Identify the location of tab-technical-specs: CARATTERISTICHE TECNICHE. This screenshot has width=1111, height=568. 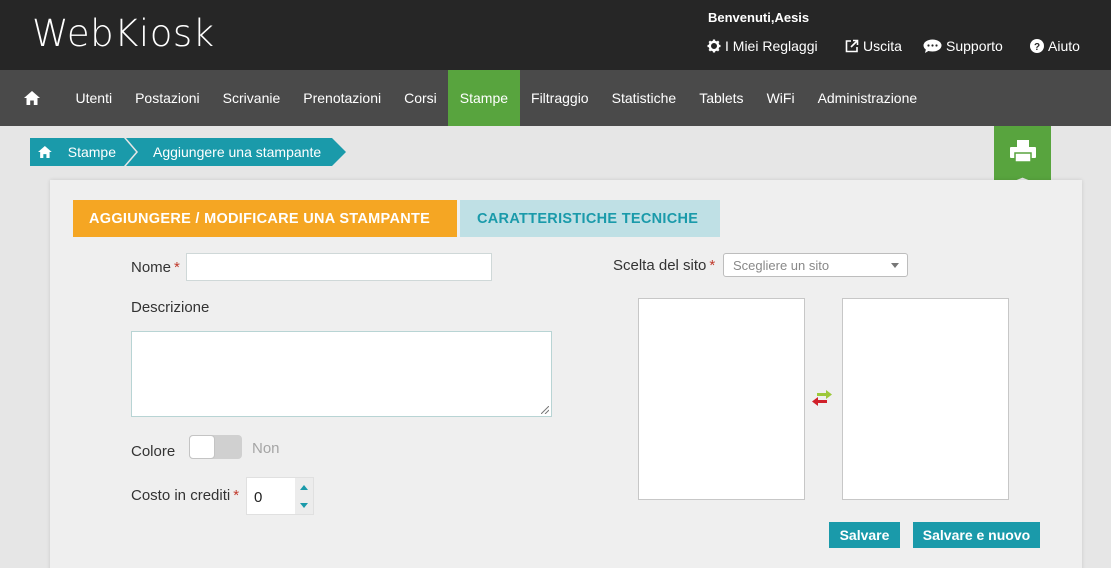
(590, 218).